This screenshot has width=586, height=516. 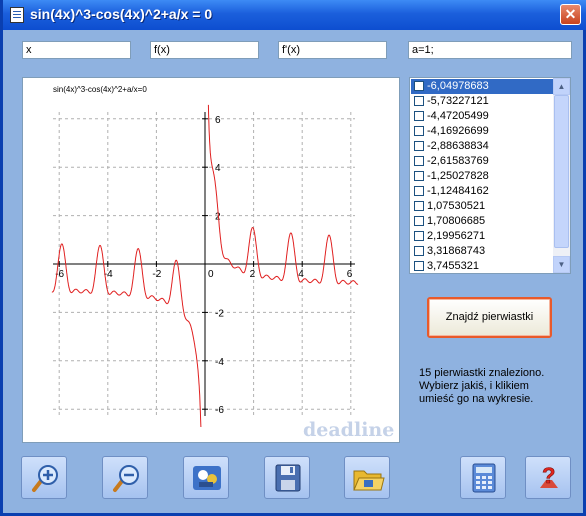 What do you see at coordinates (218, 120) in the screenshot?
I see `y-tick-label: 6` at bounding box center [218, 120].